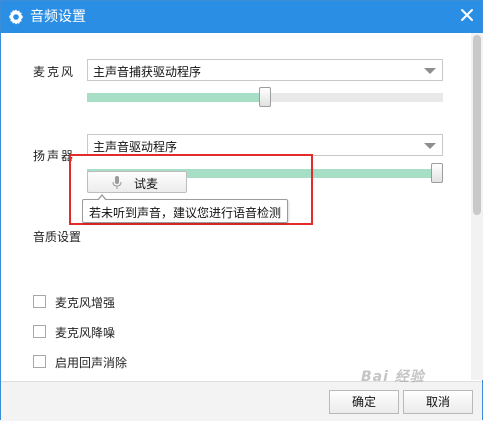 This screenshot has height=421, width=483. I want to click on gear-icon, so click(16, 17).